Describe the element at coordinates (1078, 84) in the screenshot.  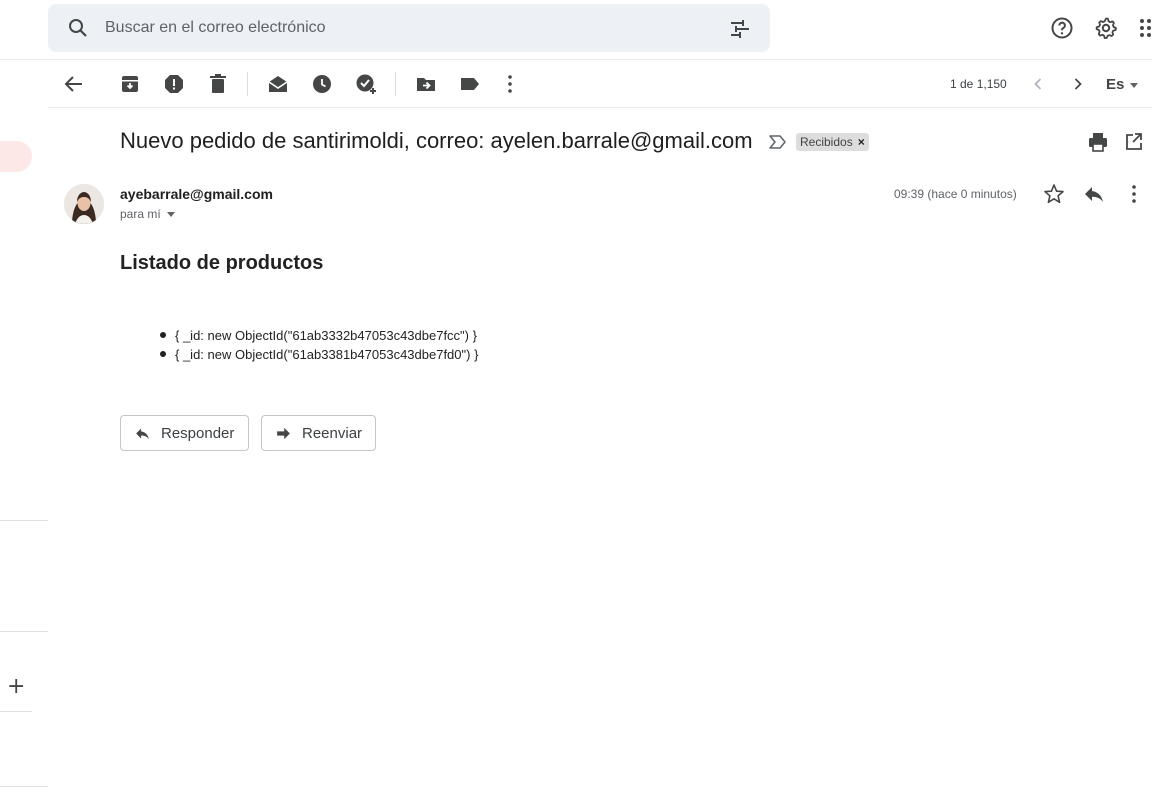
I see `chevron-right-icon` at that location.